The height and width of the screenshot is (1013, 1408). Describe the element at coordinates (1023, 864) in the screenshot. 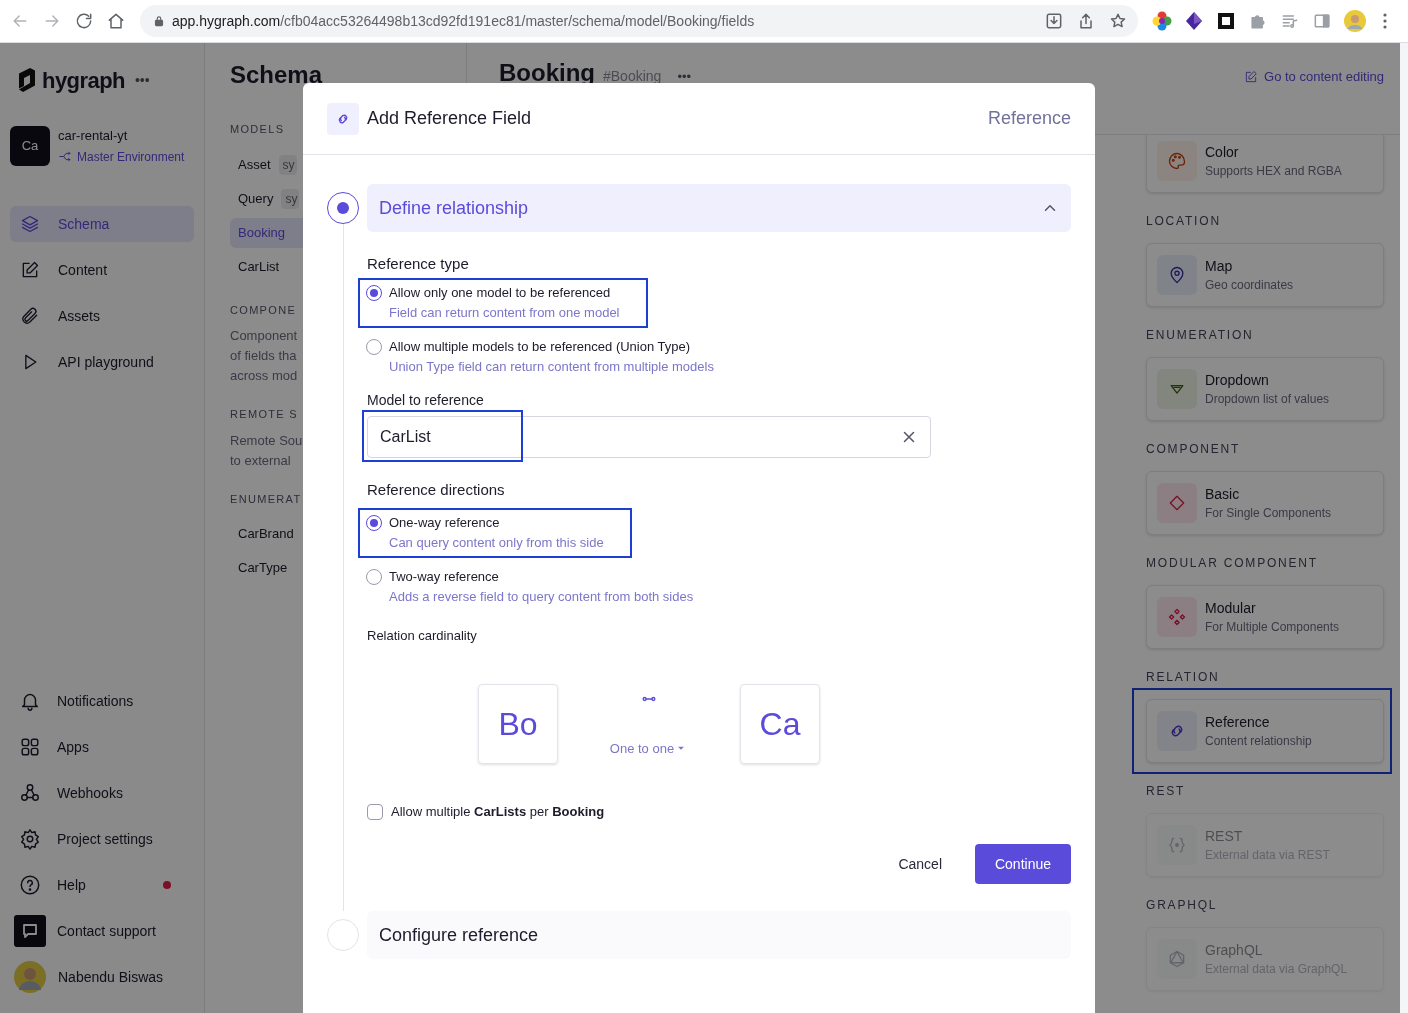

I see `continue-button: Continue` at that location.